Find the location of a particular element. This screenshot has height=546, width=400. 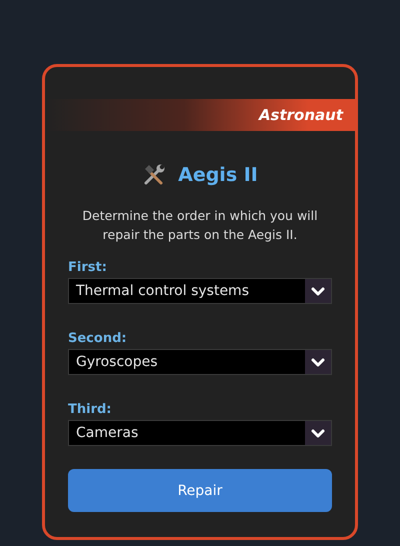

repair-button: Repair is located at coordinates (200, 490).